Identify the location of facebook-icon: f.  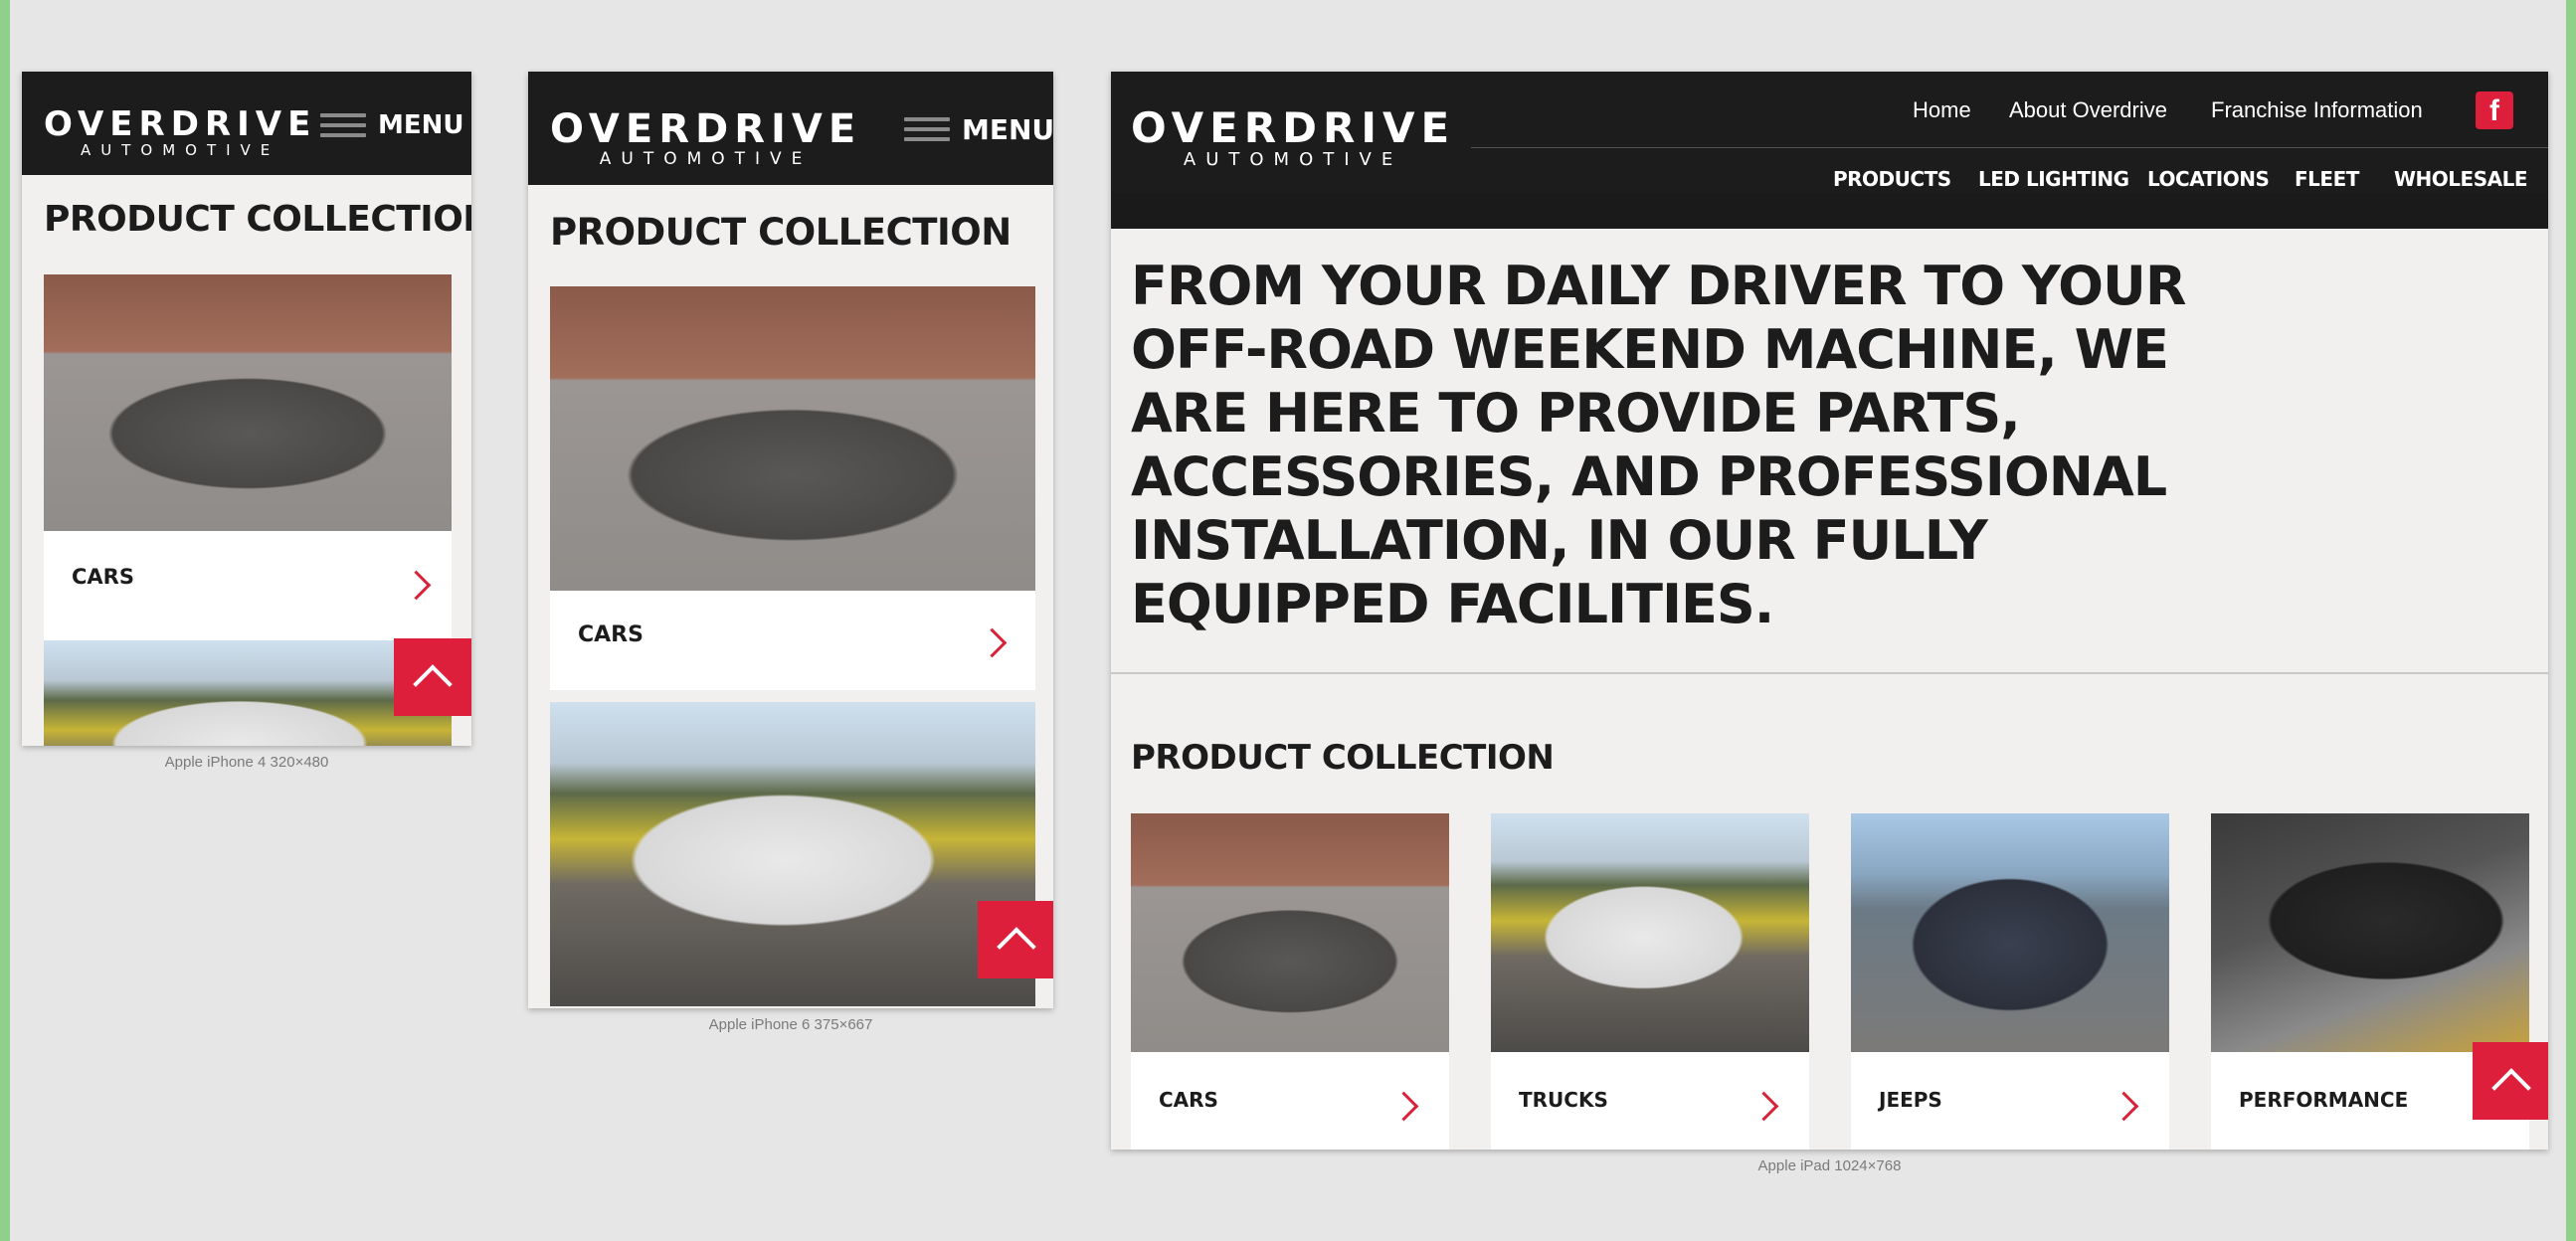
(2494, 110).